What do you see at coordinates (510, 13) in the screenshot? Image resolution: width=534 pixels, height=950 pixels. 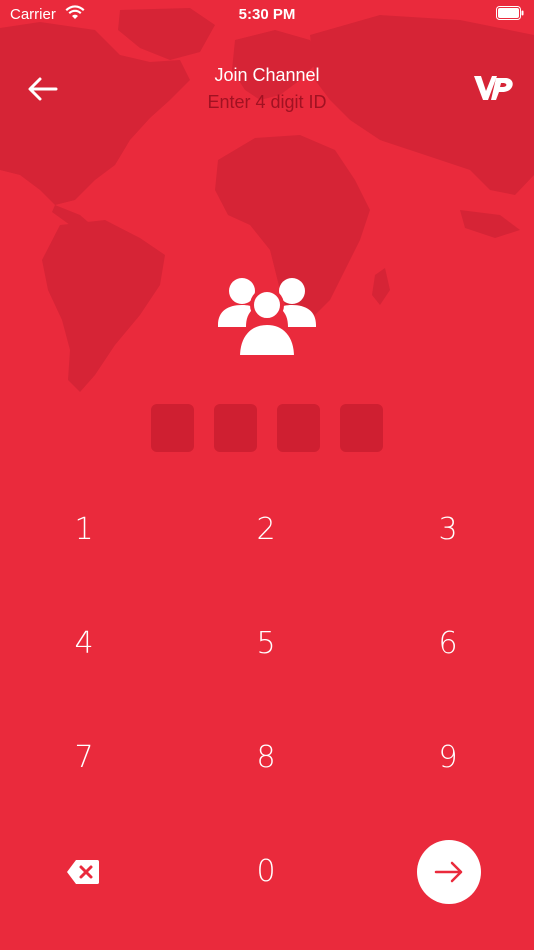 I see `battery-icon` at bounding box center [510, 13].